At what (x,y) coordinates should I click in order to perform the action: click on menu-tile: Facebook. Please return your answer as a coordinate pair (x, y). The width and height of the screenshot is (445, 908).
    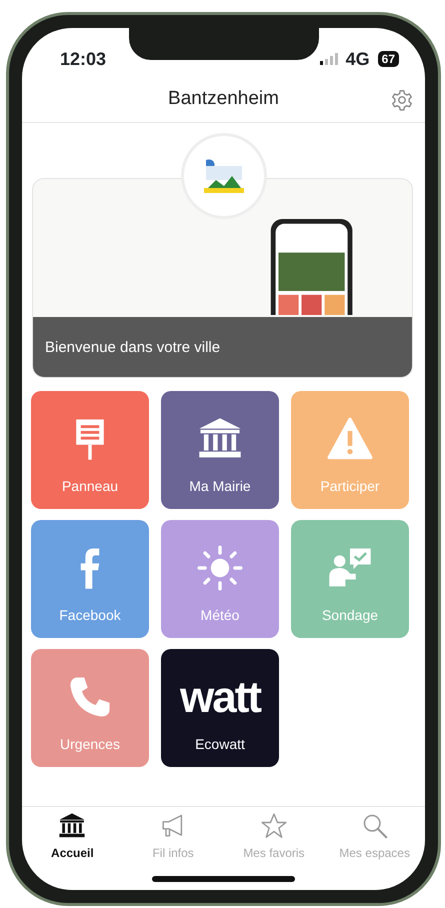
    Looking at the image, I should click on (90, 579).